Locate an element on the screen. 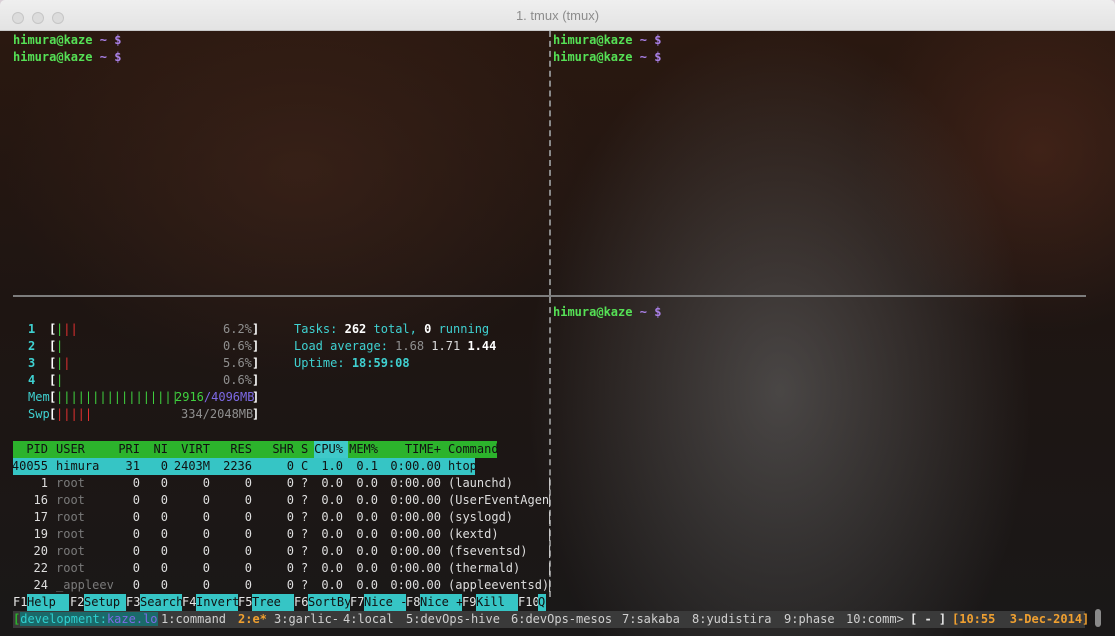  tmux-window-tab: 5:devOps-hive is located at coordinates (453, 619).